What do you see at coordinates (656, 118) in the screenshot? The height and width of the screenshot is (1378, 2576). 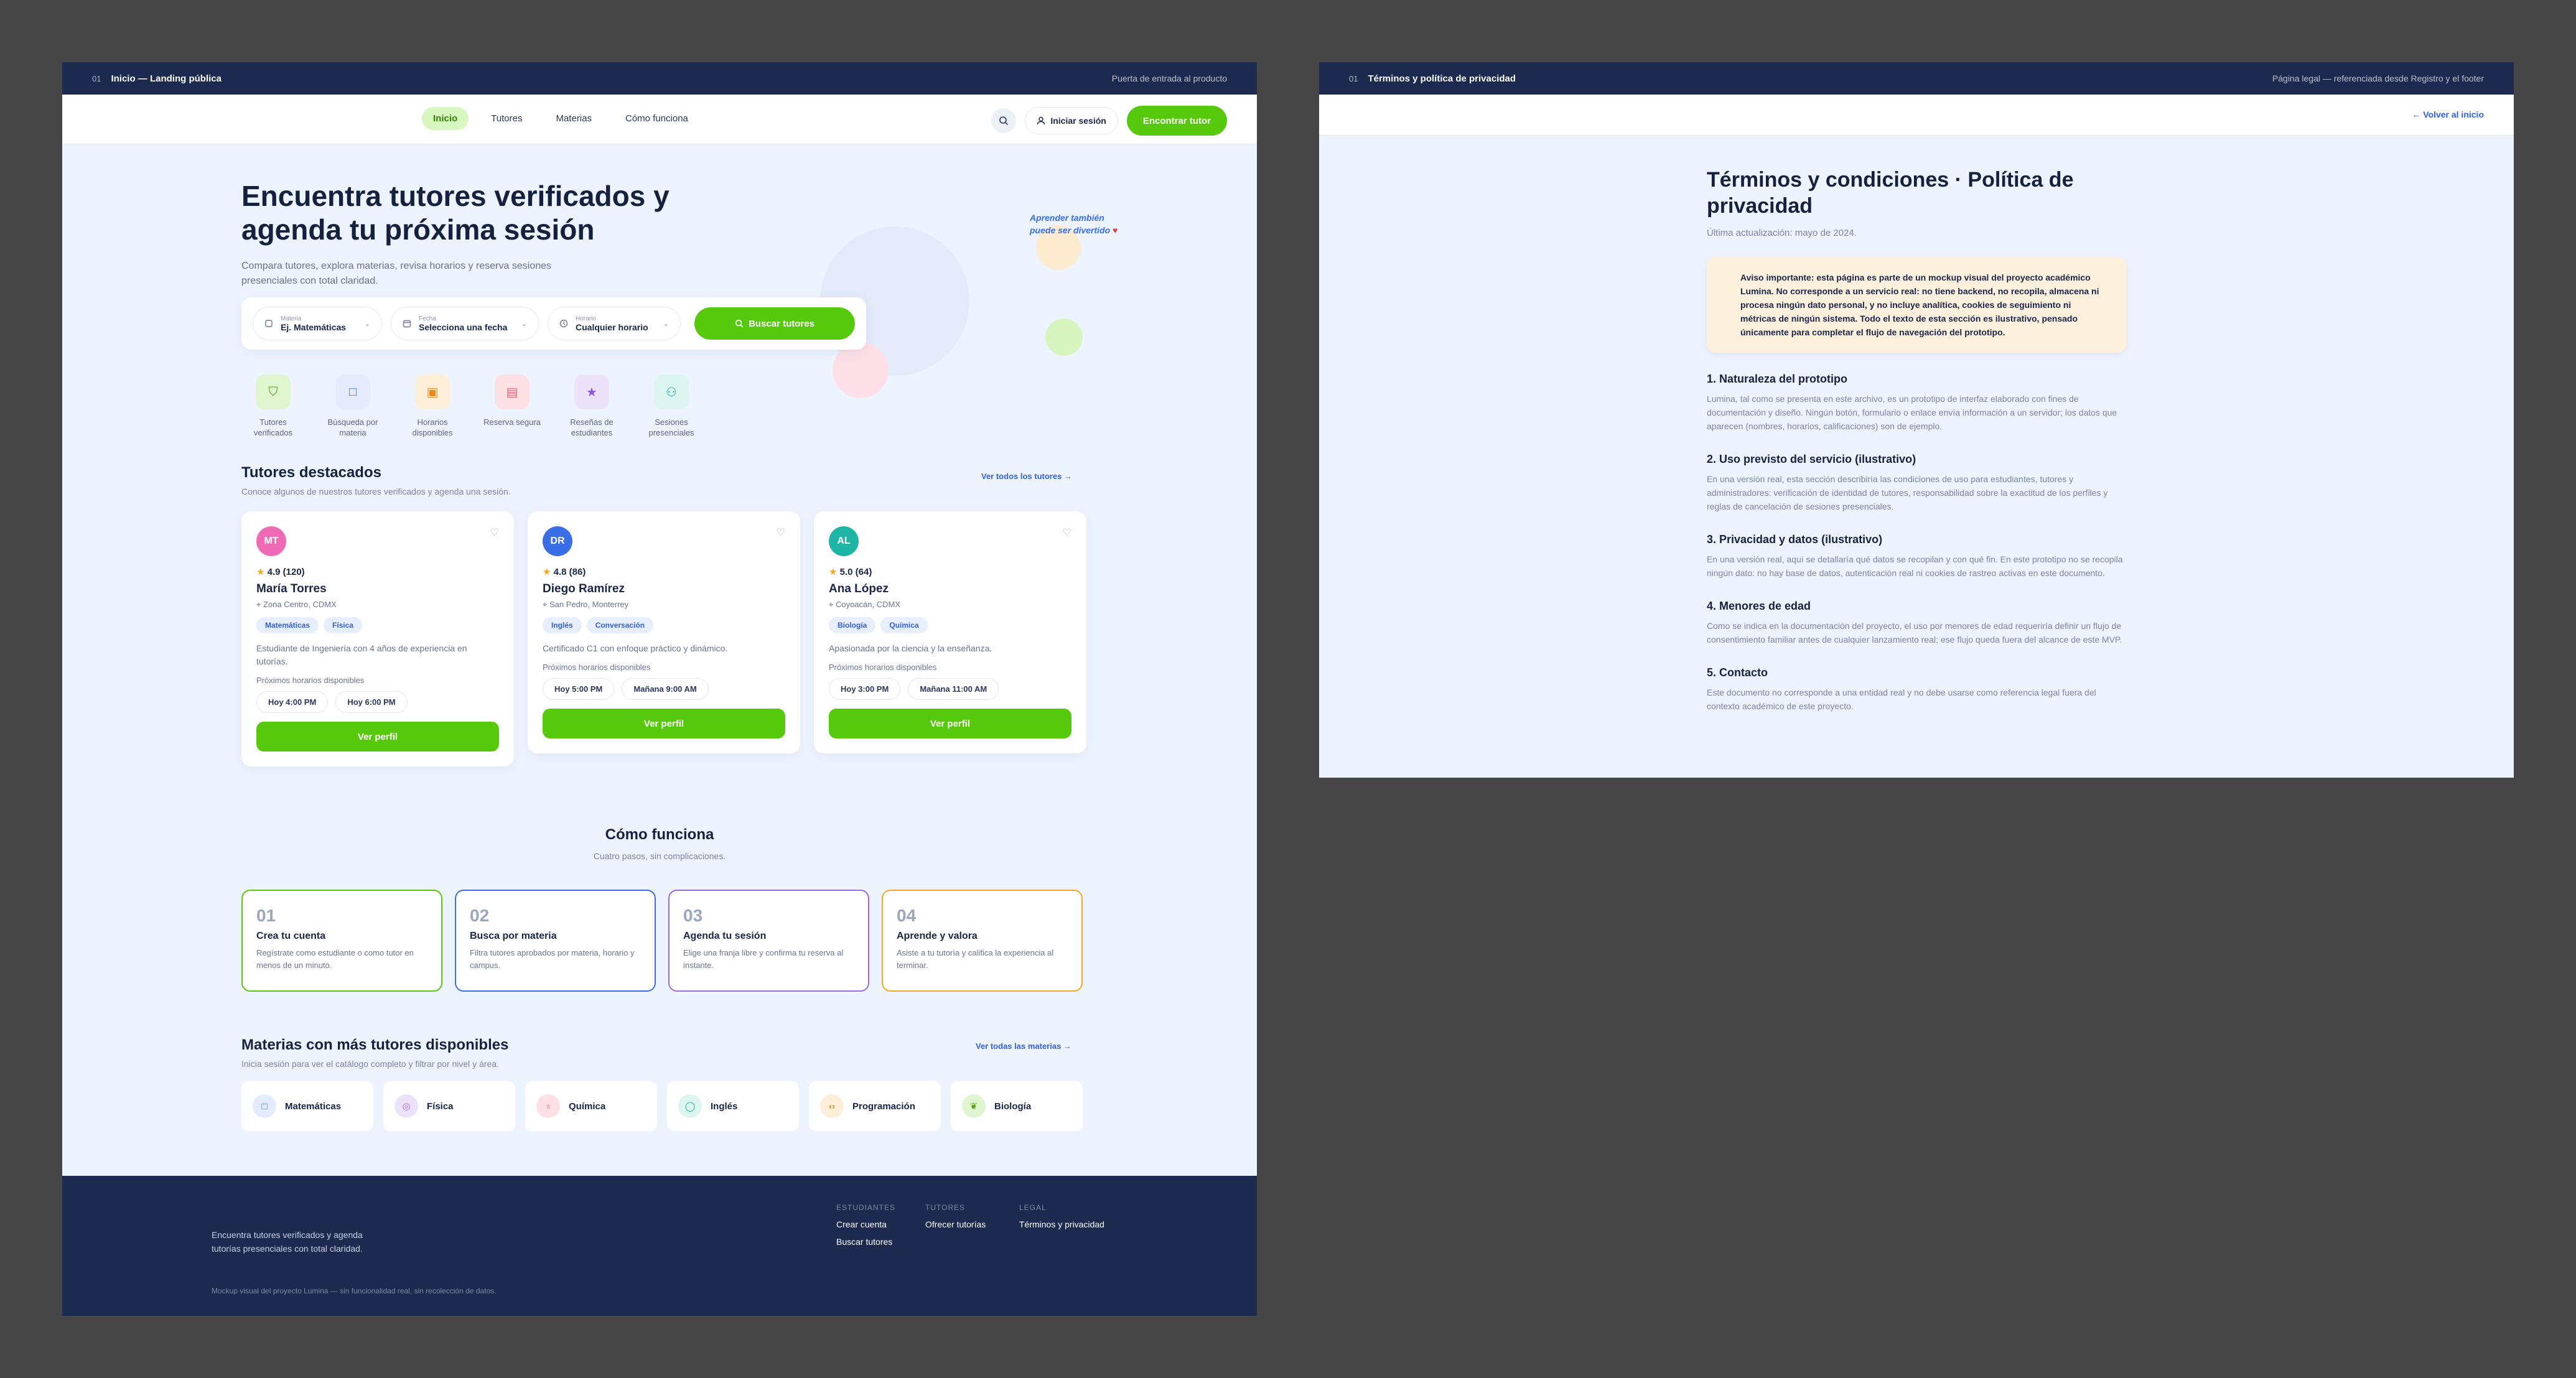 I see `nav-link-como-funciona: Cómo funciona` at bounding box center [656, 118].